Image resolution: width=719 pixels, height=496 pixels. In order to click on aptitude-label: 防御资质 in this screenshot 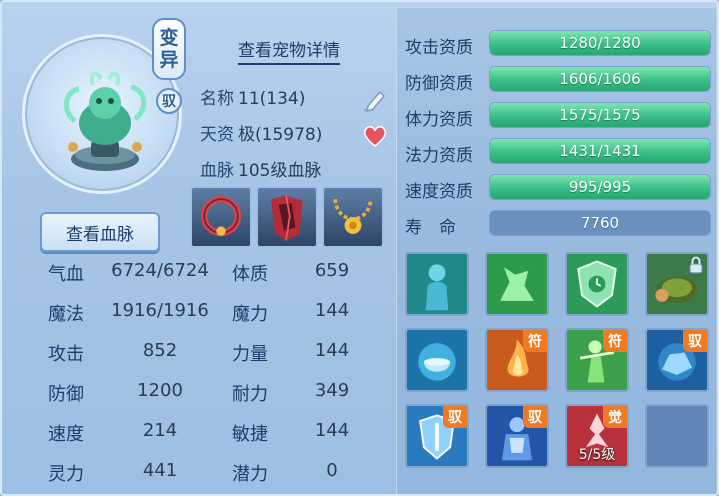, I will do `click(439, 84)`.